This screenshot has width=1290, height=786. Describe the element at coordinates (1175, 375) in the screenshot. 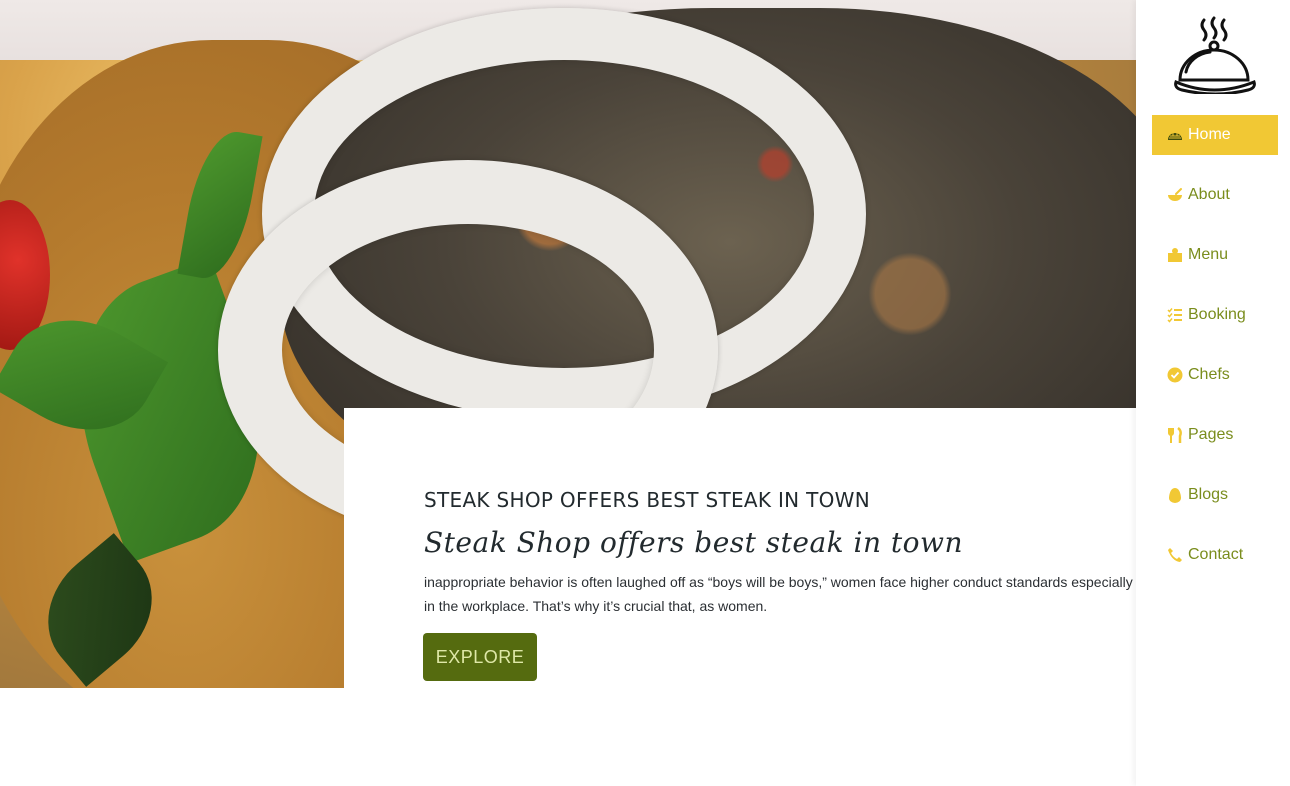

I see `check-circle-icon` at that location.